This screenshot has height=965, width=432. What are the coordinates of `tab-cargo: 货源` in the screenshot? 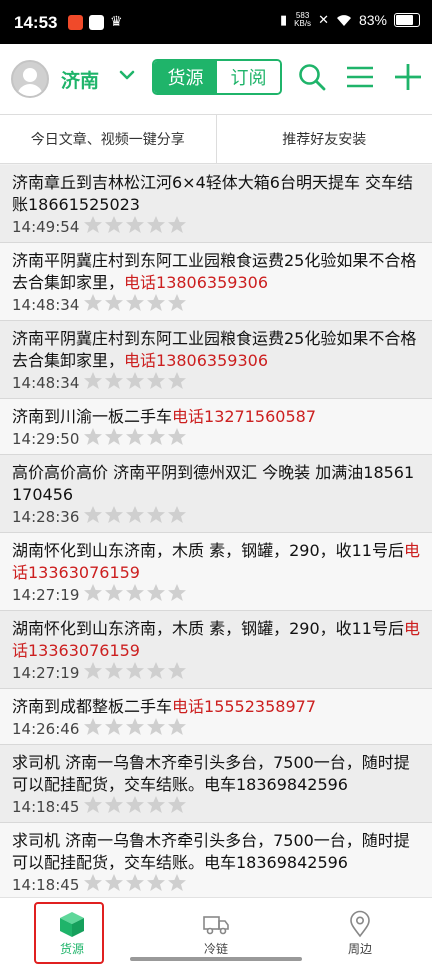 It's located at (72, 931).